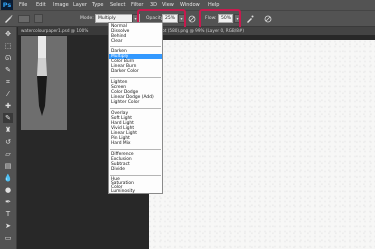 This screenshot has width=375, height=249. Describe the element at coordinates (7, 5) in the screenshot. I see `photoshop-logo: Ps` at that location.